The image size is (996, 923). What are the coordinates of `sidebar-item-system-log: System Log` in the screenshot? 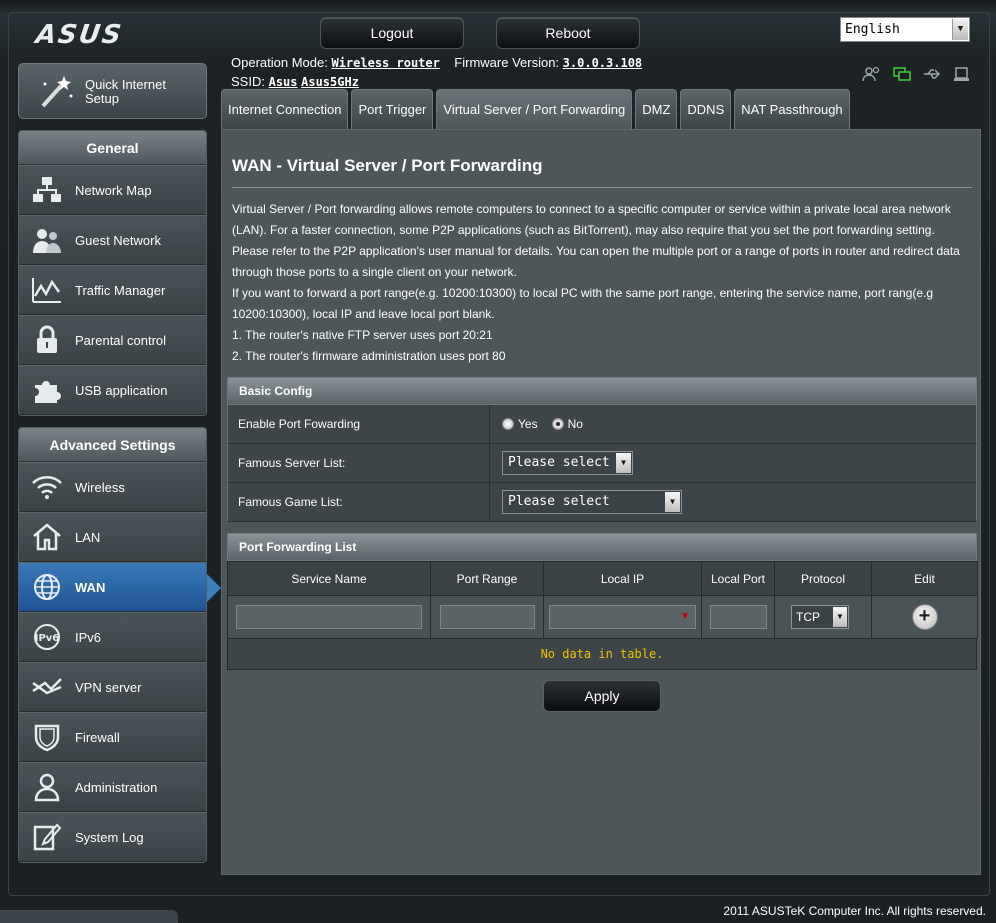 It's located at (112, 837).